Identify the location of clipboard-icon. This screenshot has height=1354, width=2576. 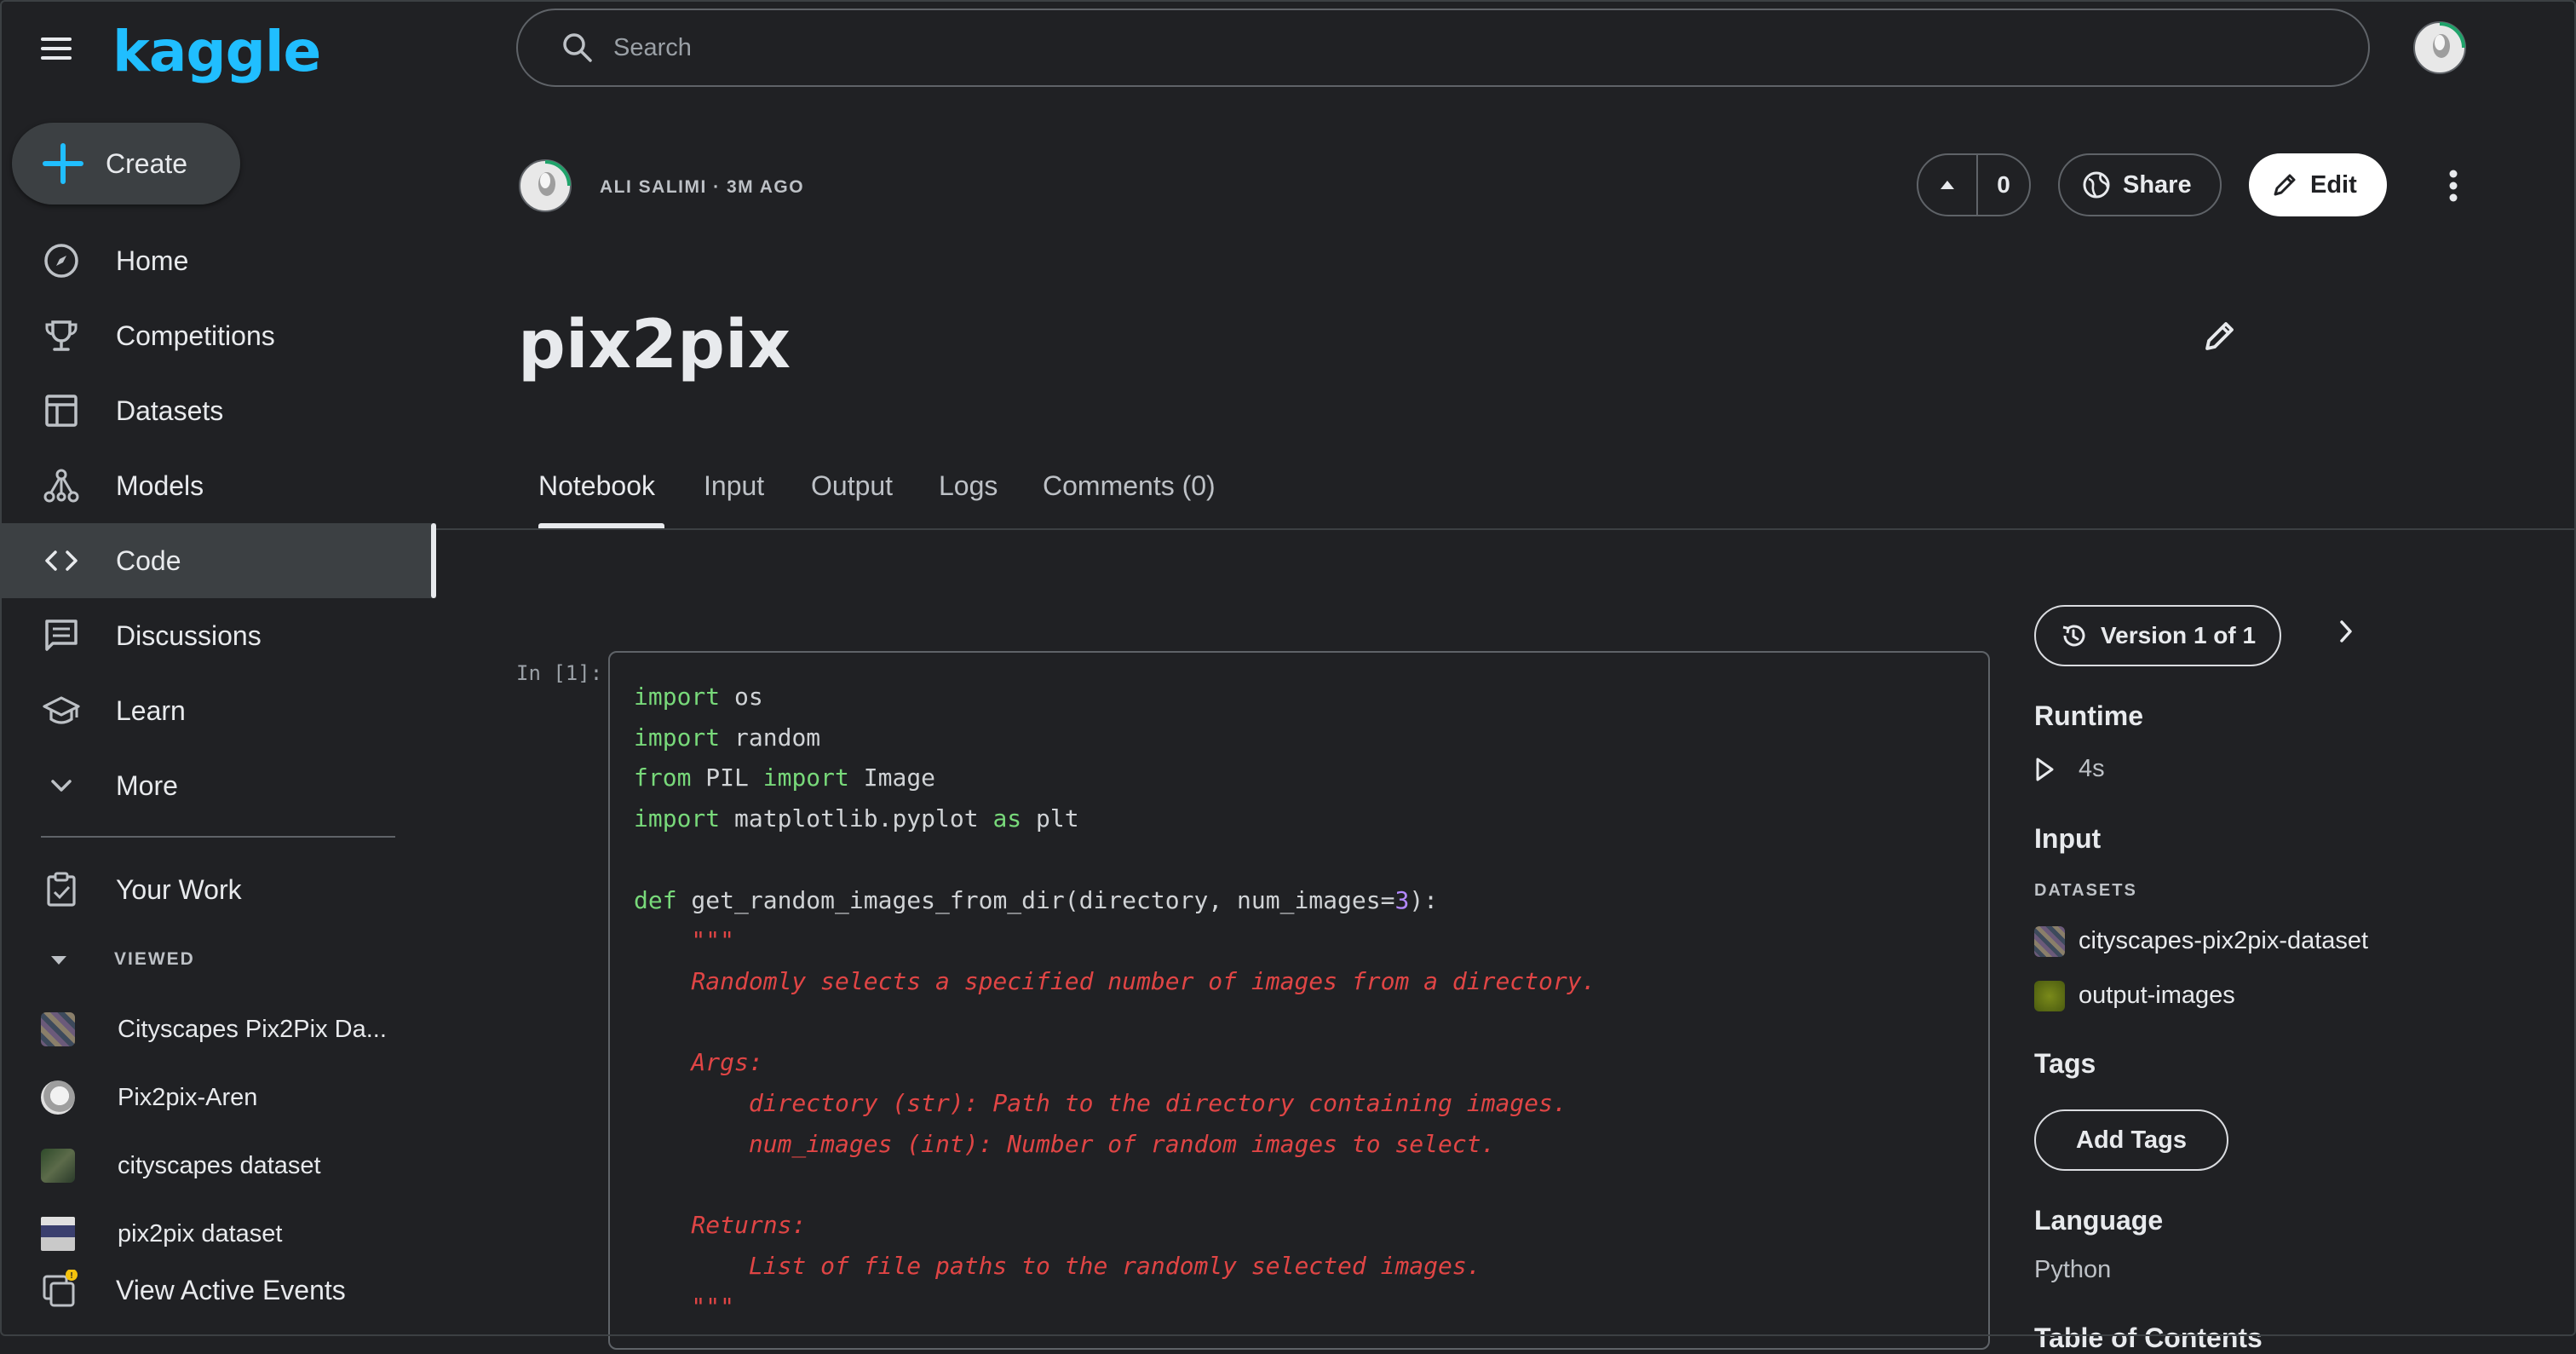
(61, 890).